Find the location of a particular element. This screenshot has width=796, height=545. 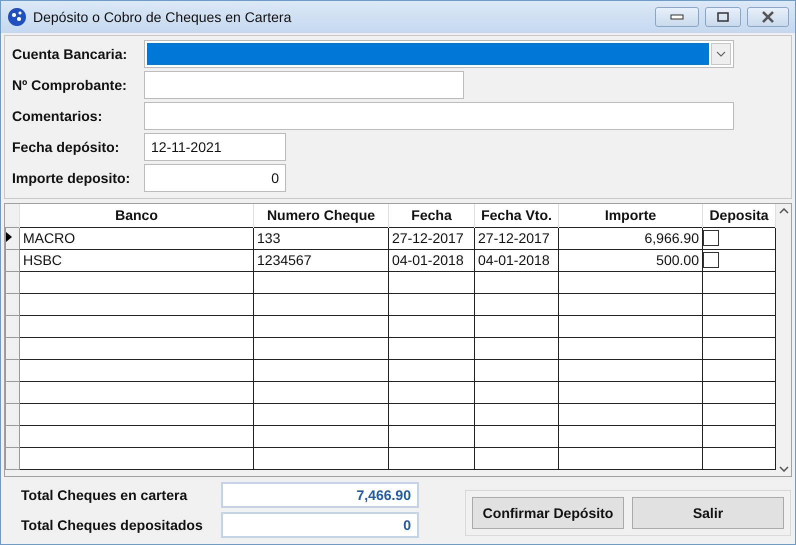

exit-button: Salir is located at coordinates (708, 513).